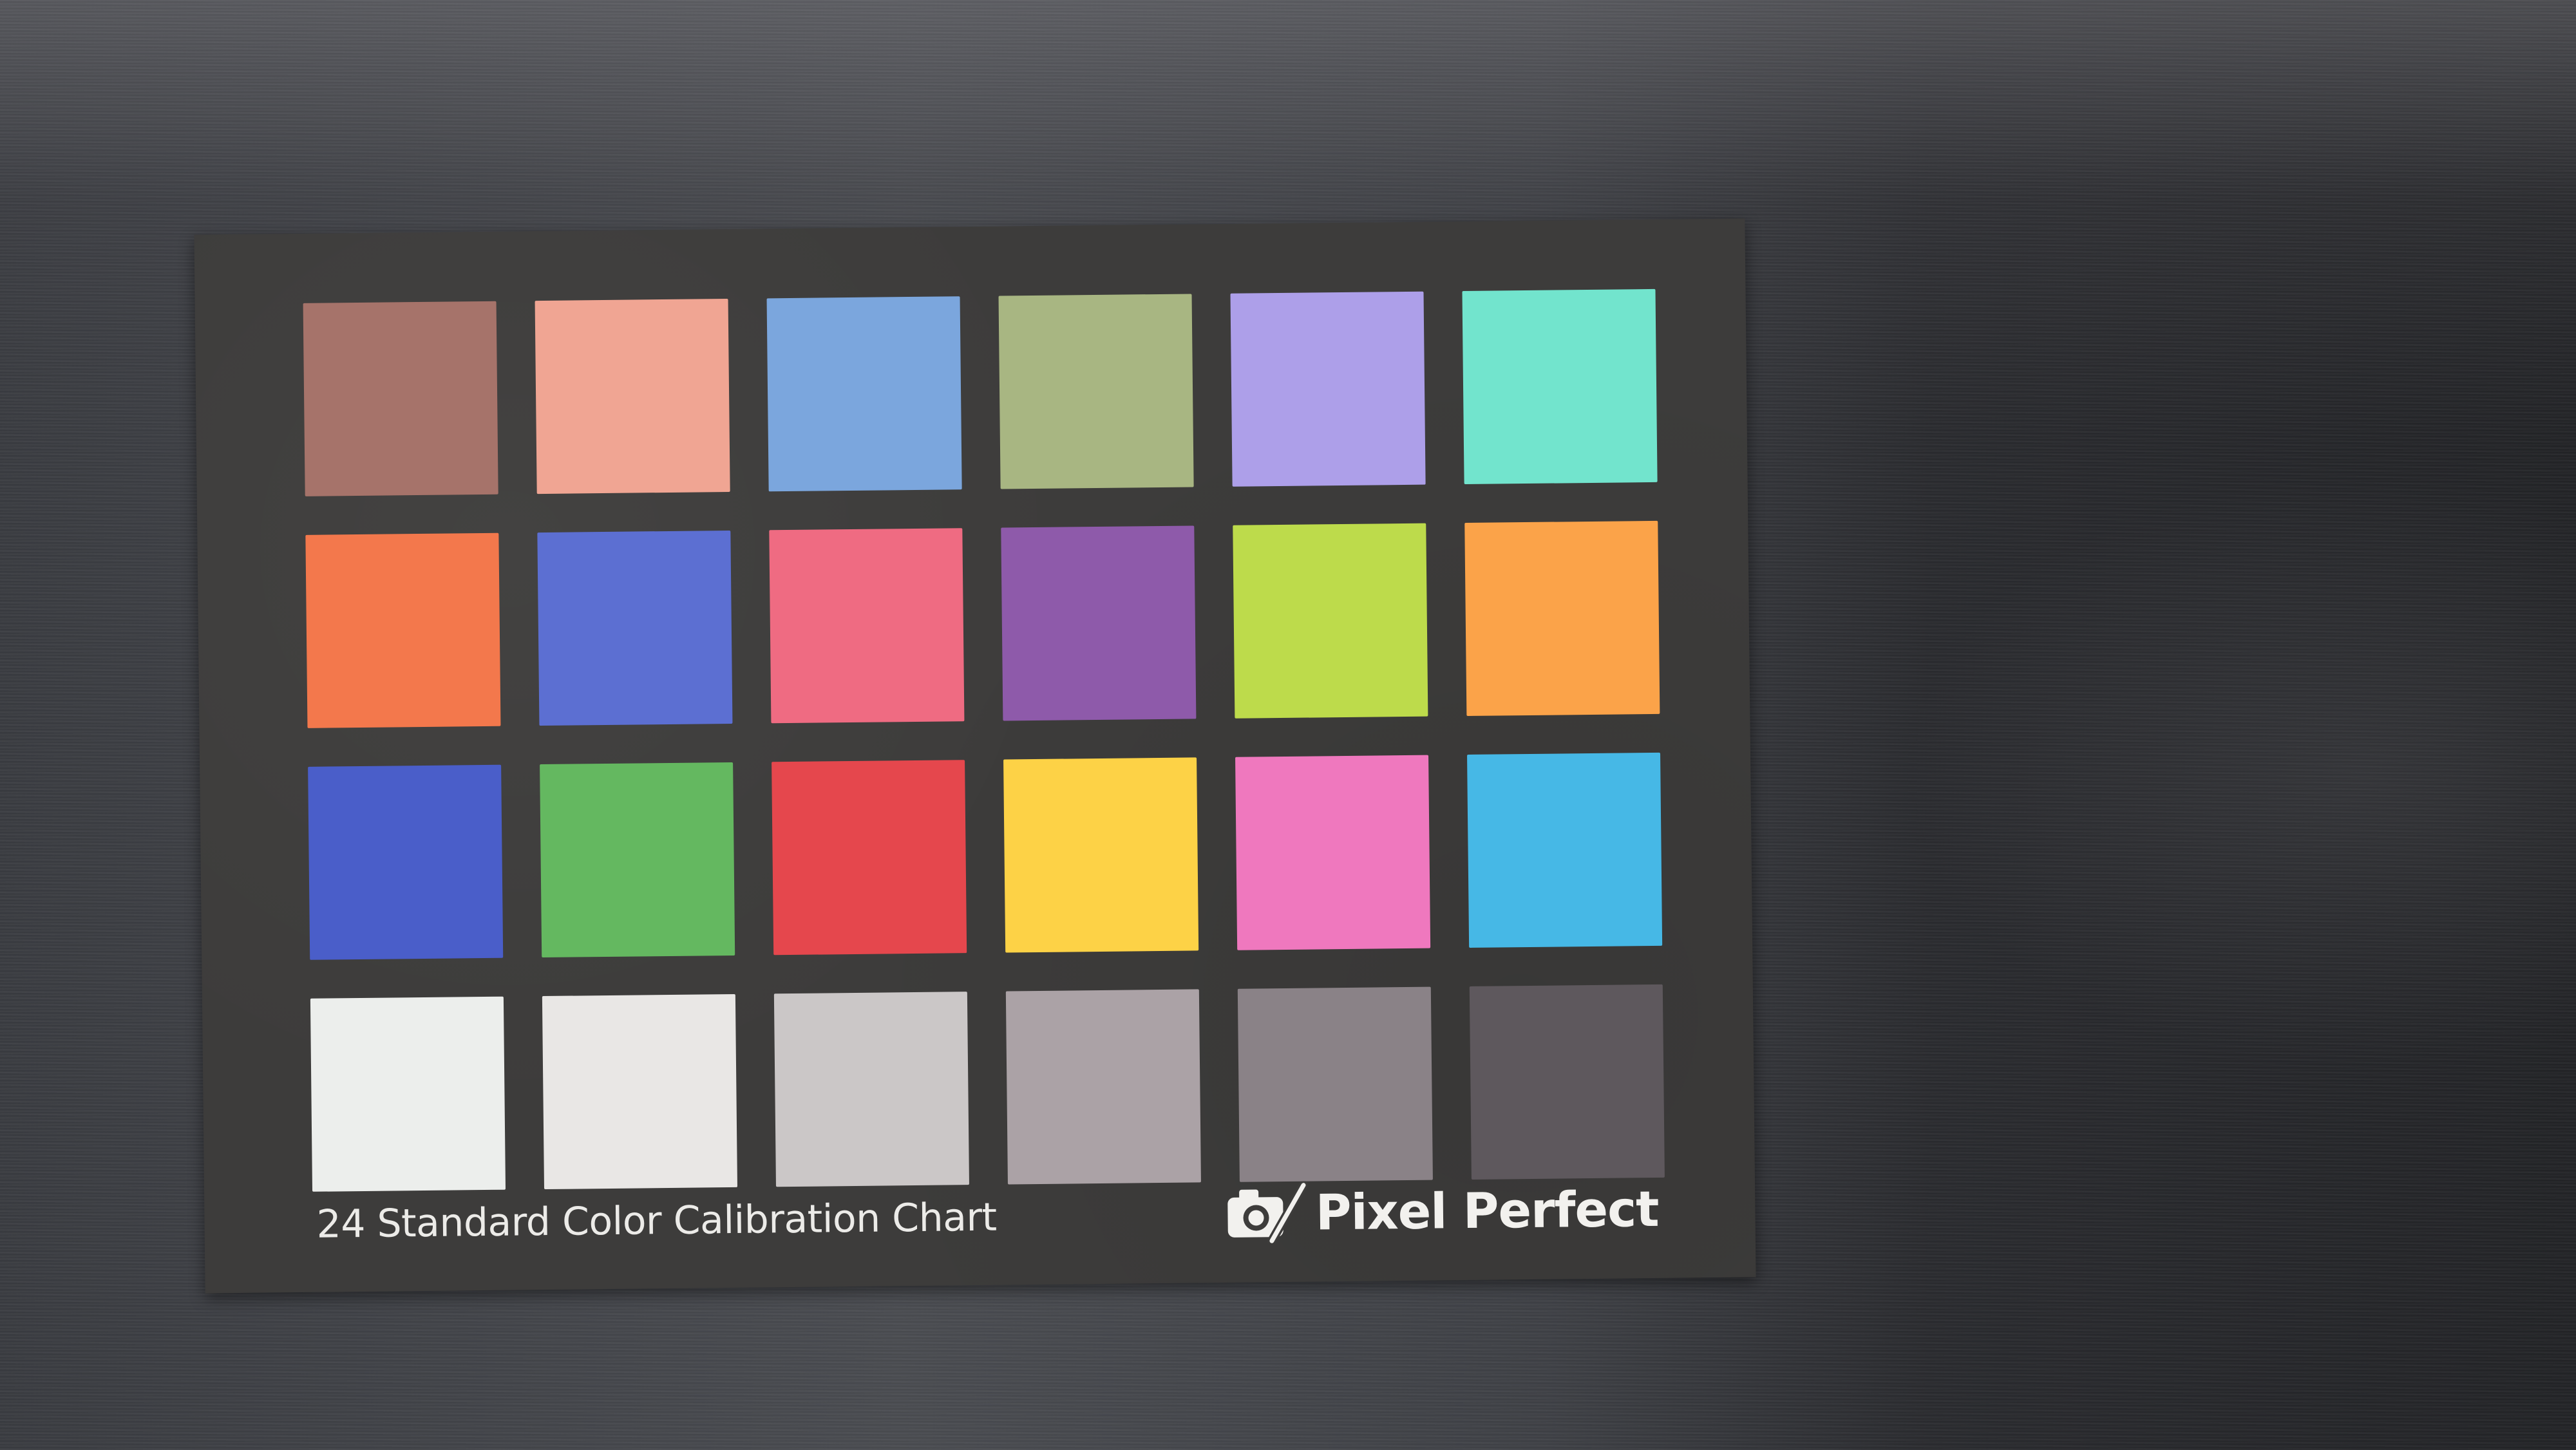  What do you see at coordinates (1567, 1082) in the screenshot?
I see `color-swatch-r4-c6` at bounding box center [1567, 1082].